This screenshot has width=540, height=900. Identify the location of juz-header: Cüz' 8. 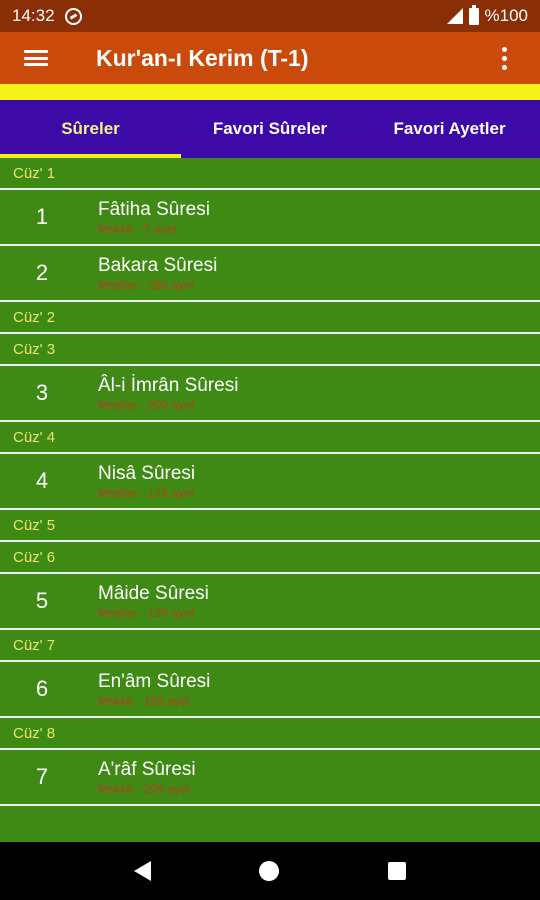
(270, 734).